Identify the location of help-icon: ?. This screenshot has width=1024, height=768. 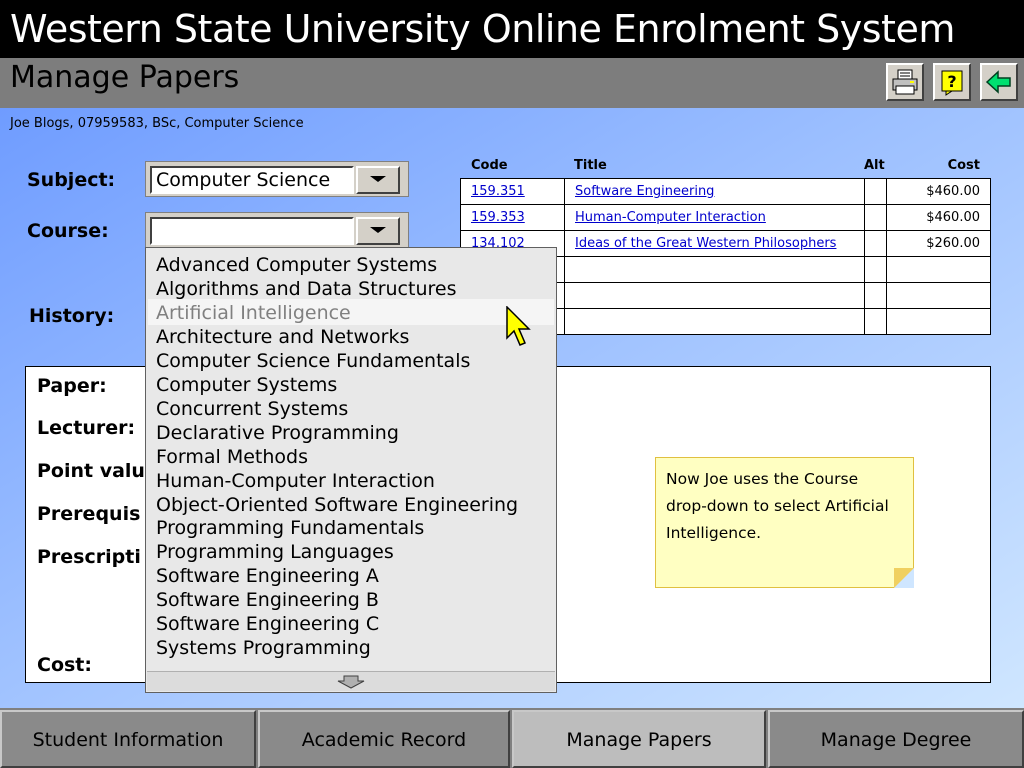
(952, 83).